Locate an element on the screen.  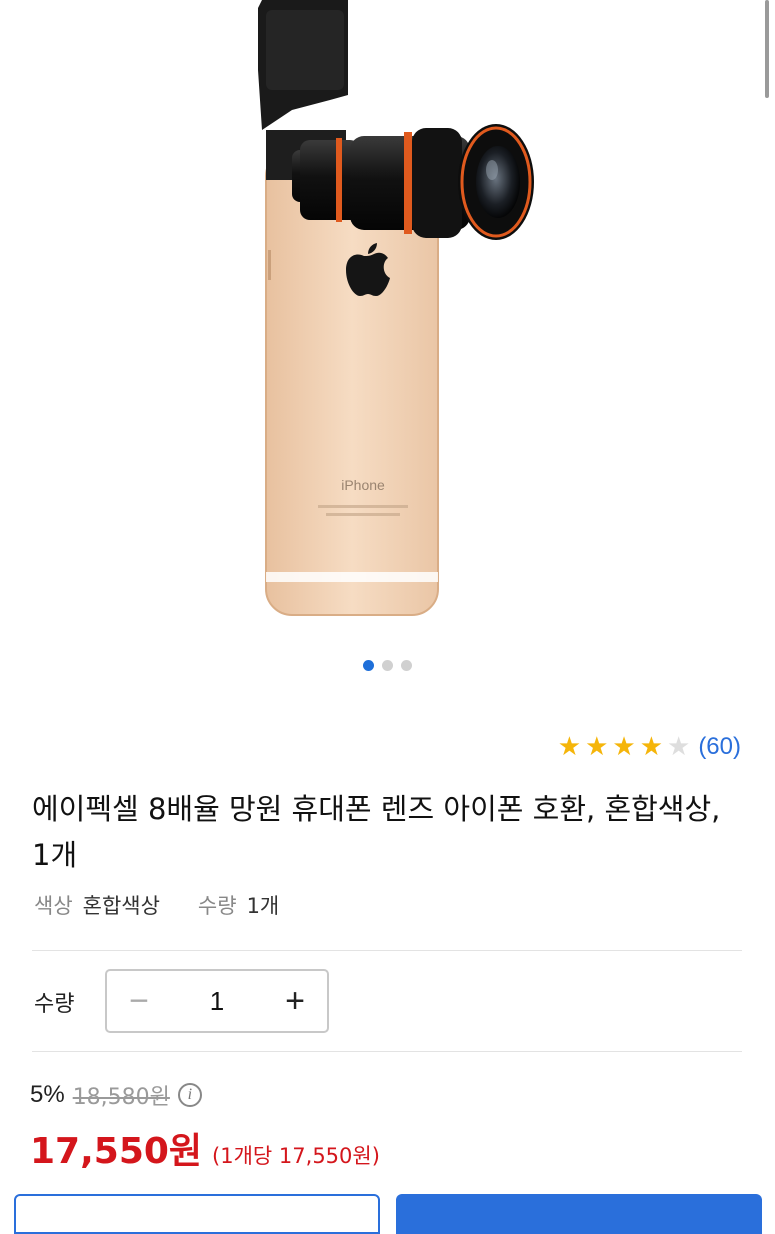
selected-options: 색상 혼합색상 수량 1개 is located at coordinates (156, 905).